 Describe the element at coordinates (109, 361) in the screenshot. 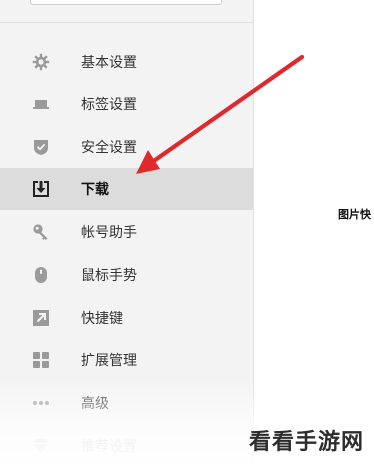

I see `sidebar-item-label: 扩展管理` at that location.